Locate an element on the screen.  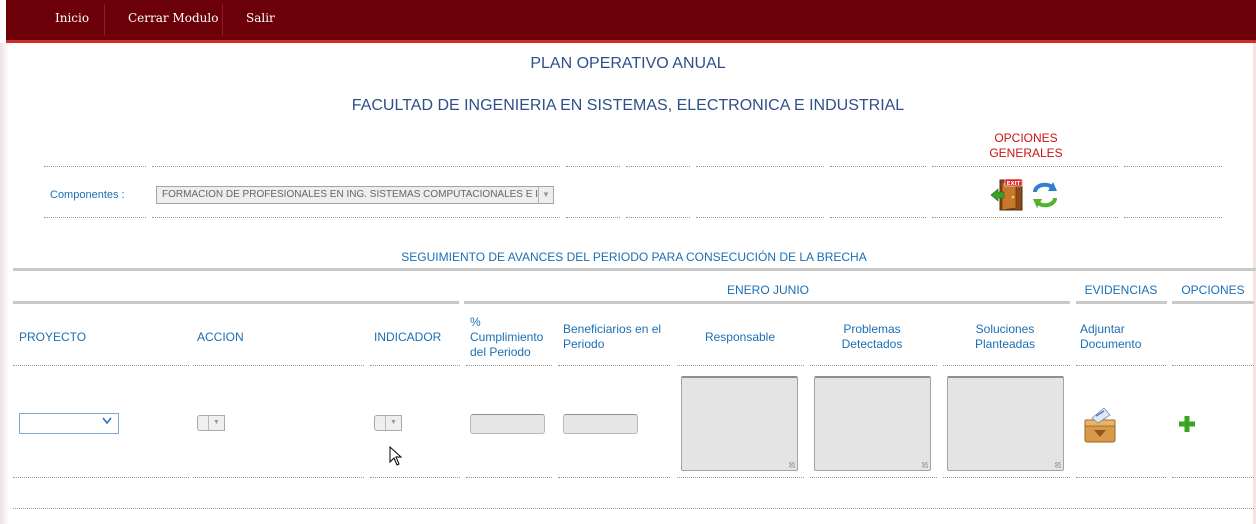
chevron-down-icon is located at coordinates (107, 421).